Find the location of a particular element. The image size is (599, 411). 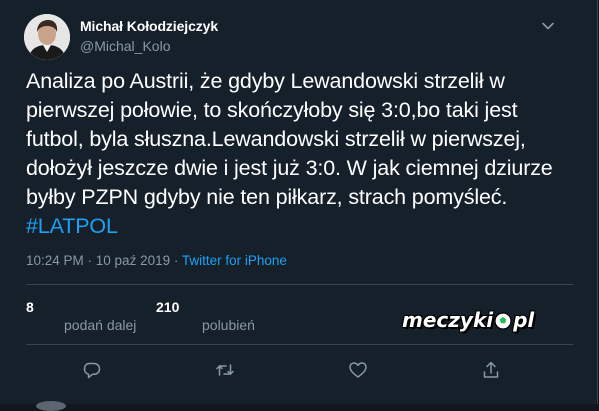

watermark-right: pl is located at coordinates (524, 320).